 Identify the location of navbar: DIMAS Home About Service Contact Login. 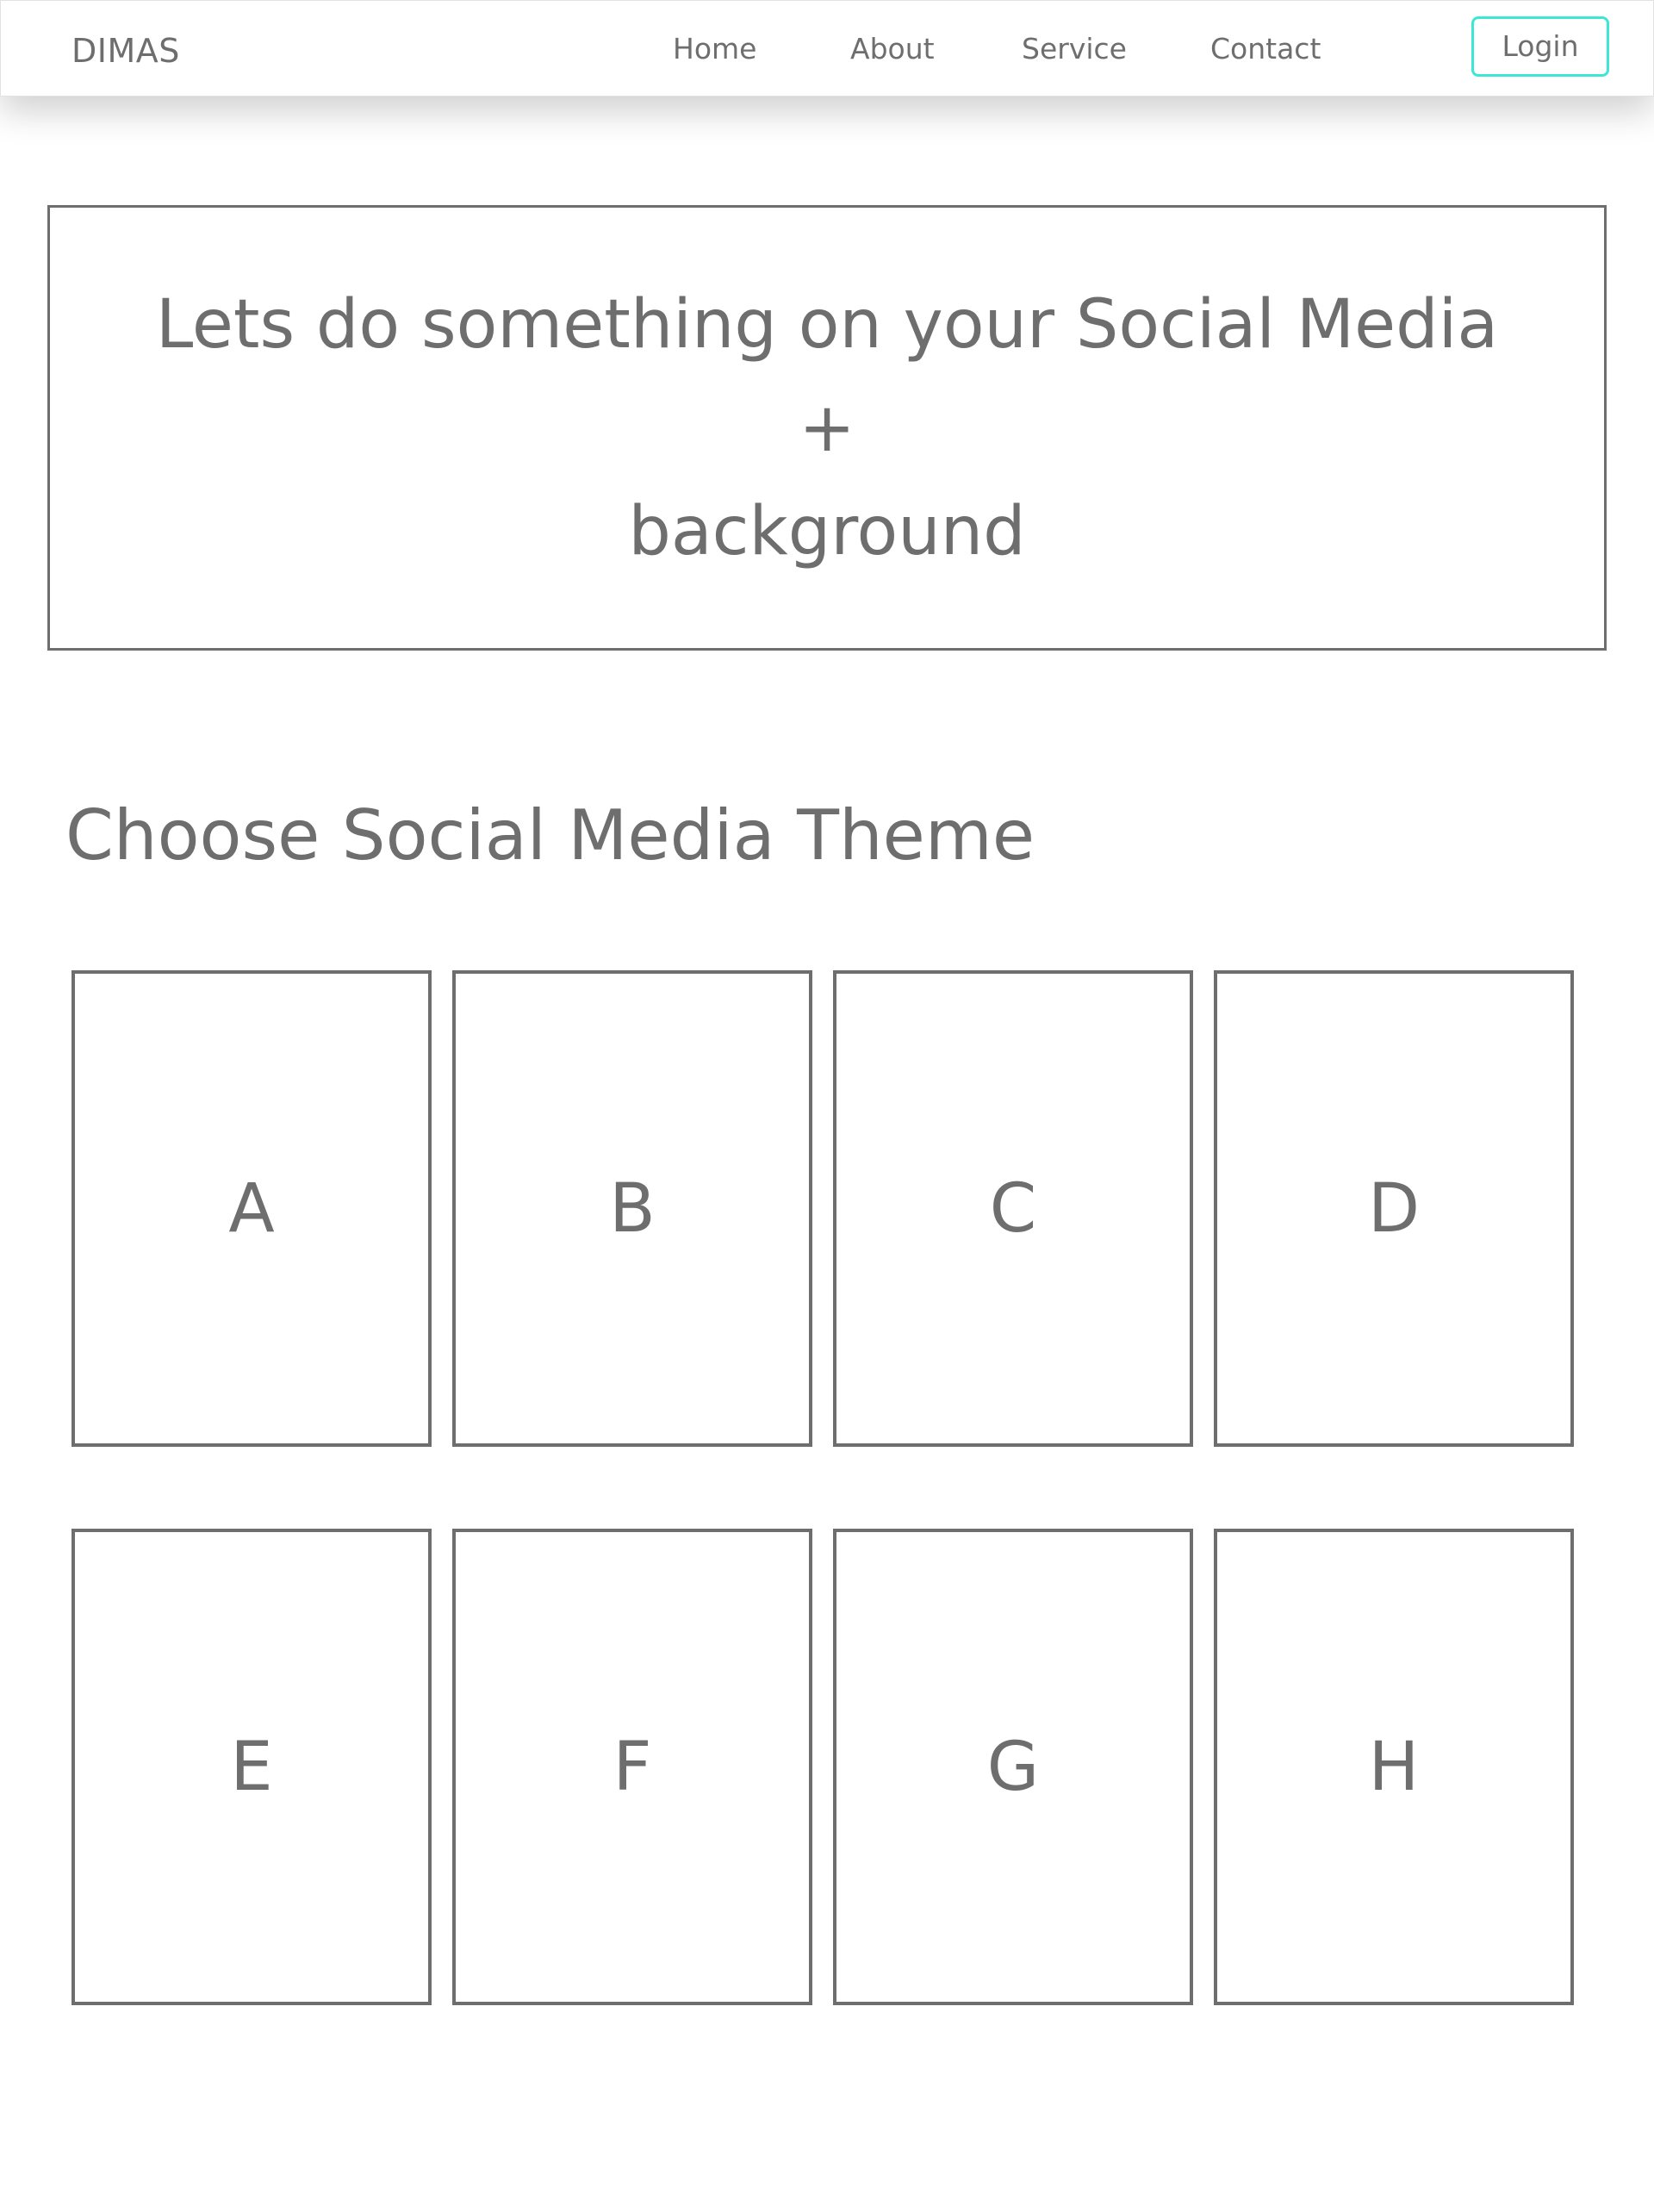
(827, 49).